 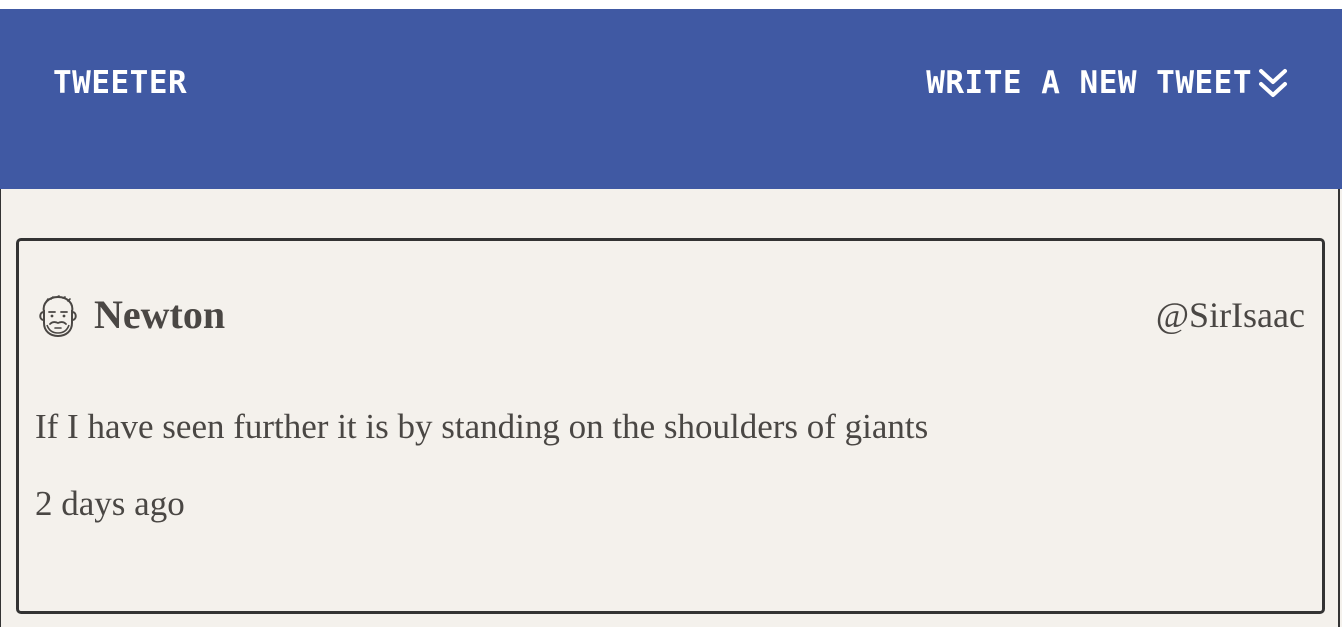 I want to click on write-new-tweet-button: WRITE A NEW TWEET, so click(x=1107, y=83).